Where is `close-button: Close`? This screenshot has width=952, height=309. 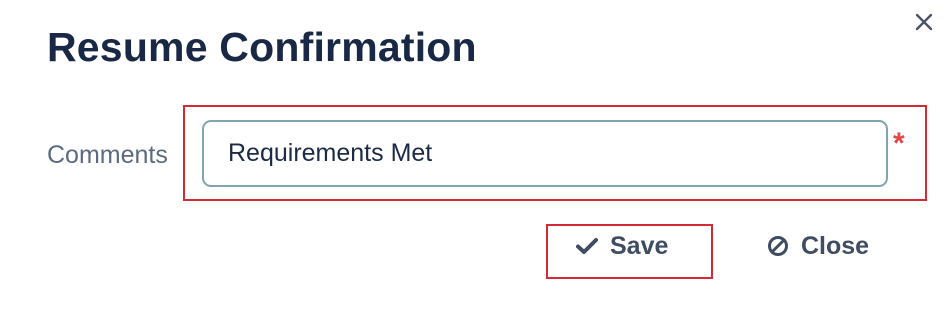 close-button: Close is located at coordinates (818, 246).